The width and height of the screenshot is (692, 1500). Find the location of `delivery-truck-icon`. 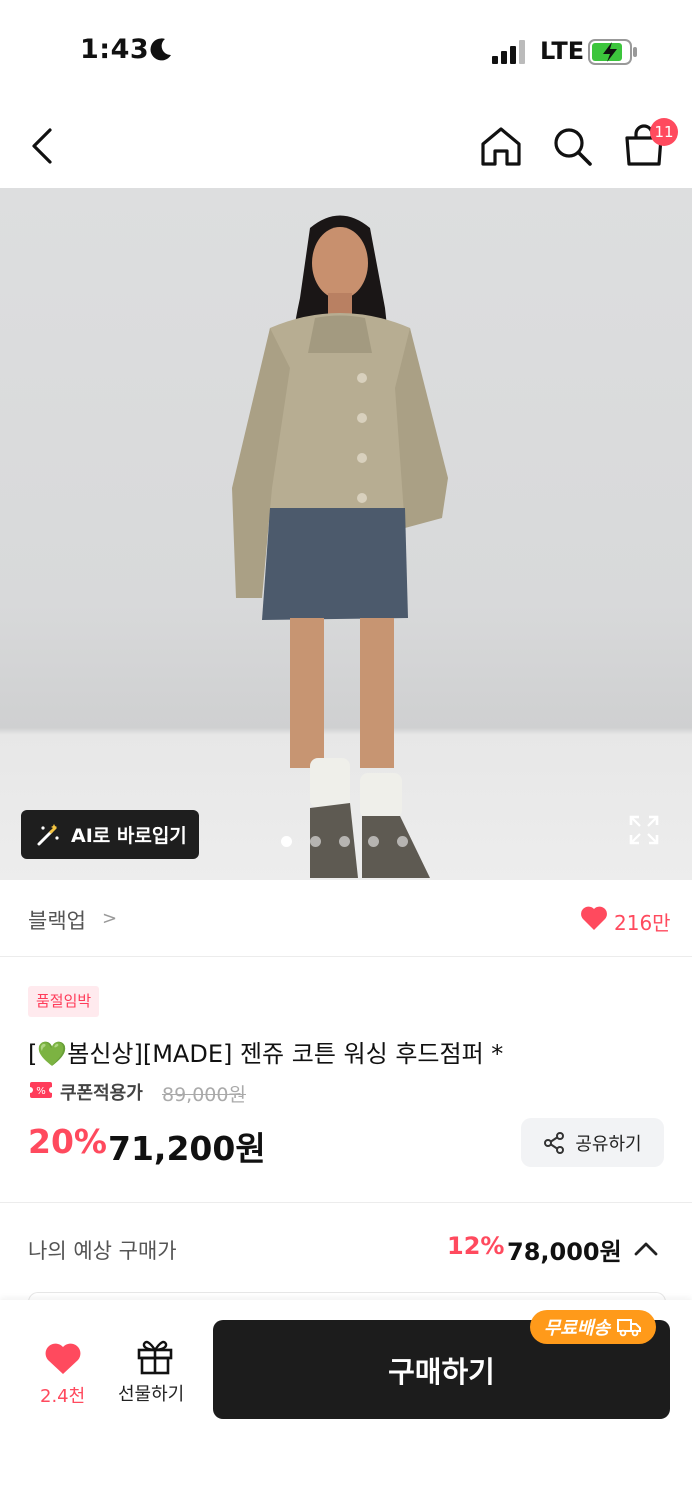

delivery-truck-icon is located at coordinates (629, 1328).